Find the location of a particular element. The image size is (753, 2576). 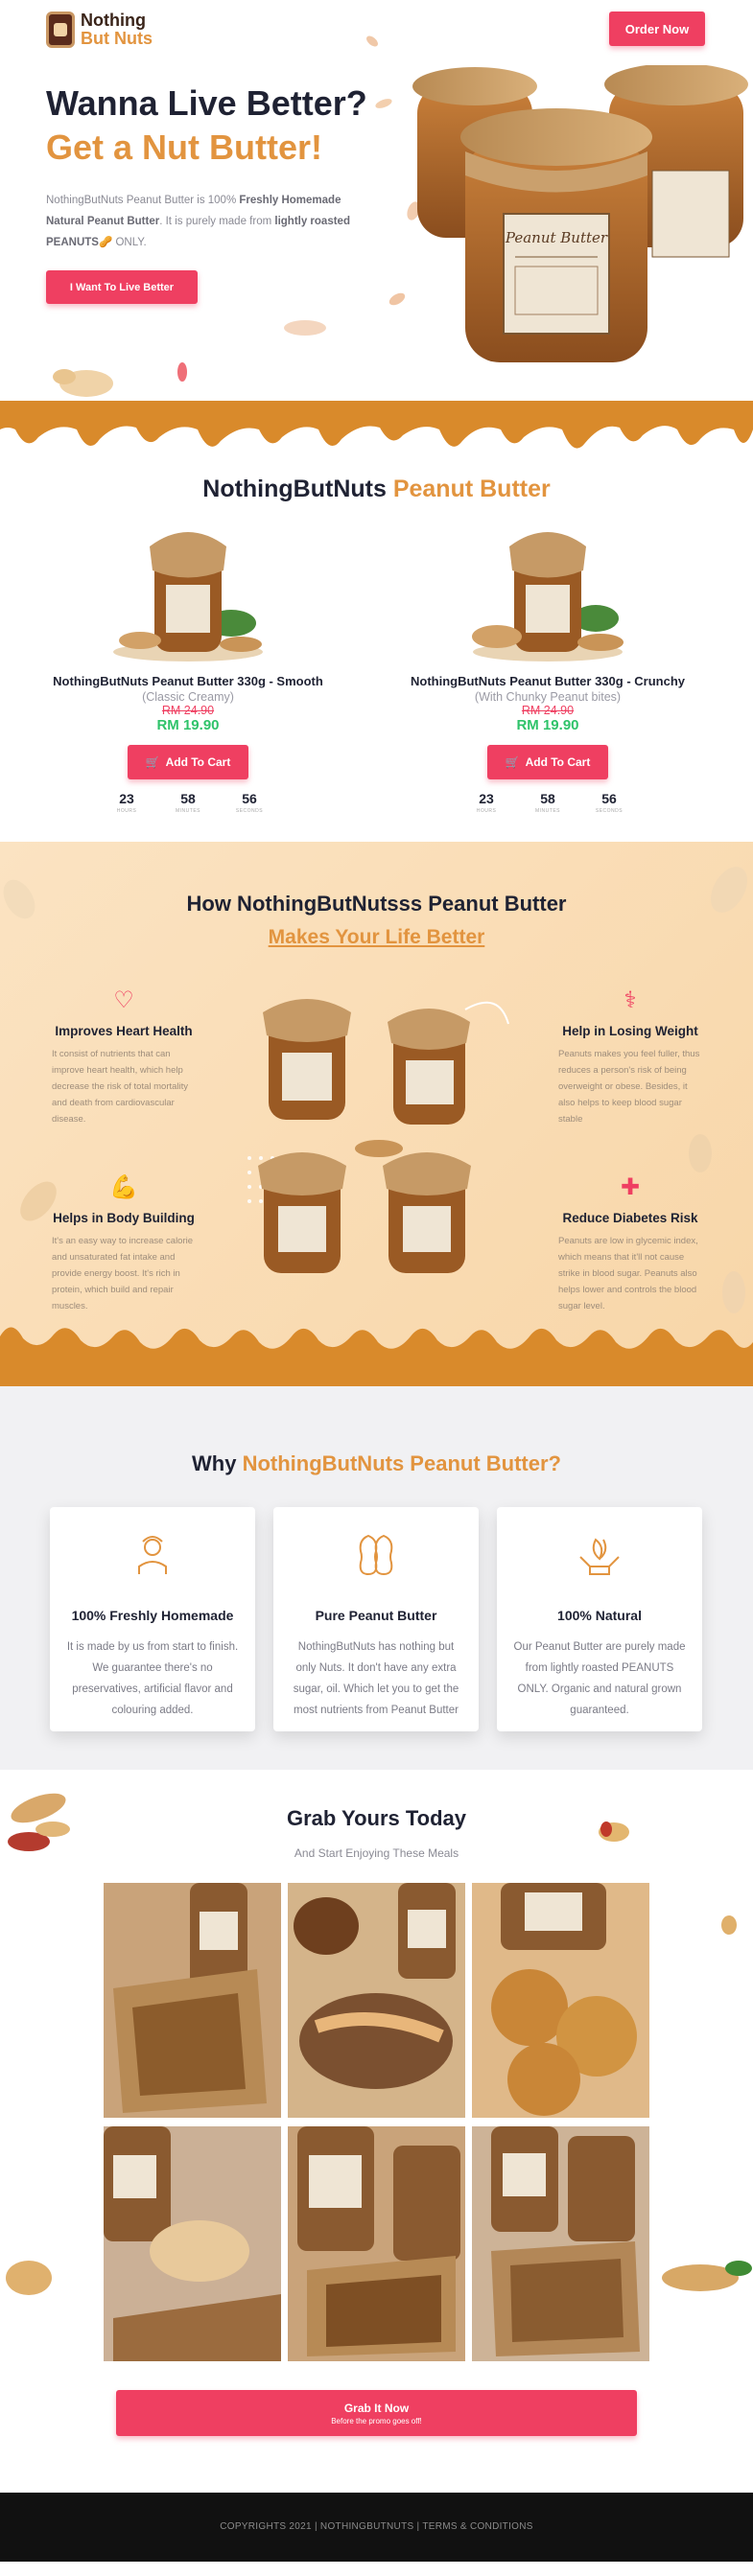

gallery-photo-spread-bowl is located at coordinates (376, 2001).